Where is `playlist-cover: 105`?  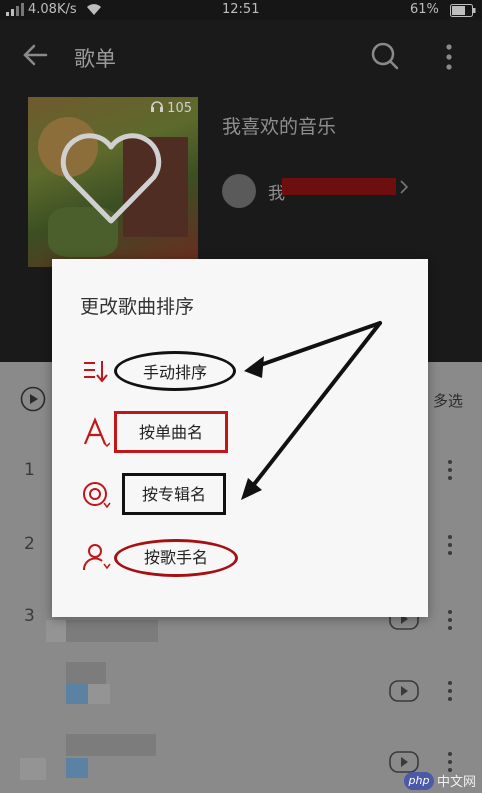
playlist-cover: 105 is located at coordinates (113, 182).